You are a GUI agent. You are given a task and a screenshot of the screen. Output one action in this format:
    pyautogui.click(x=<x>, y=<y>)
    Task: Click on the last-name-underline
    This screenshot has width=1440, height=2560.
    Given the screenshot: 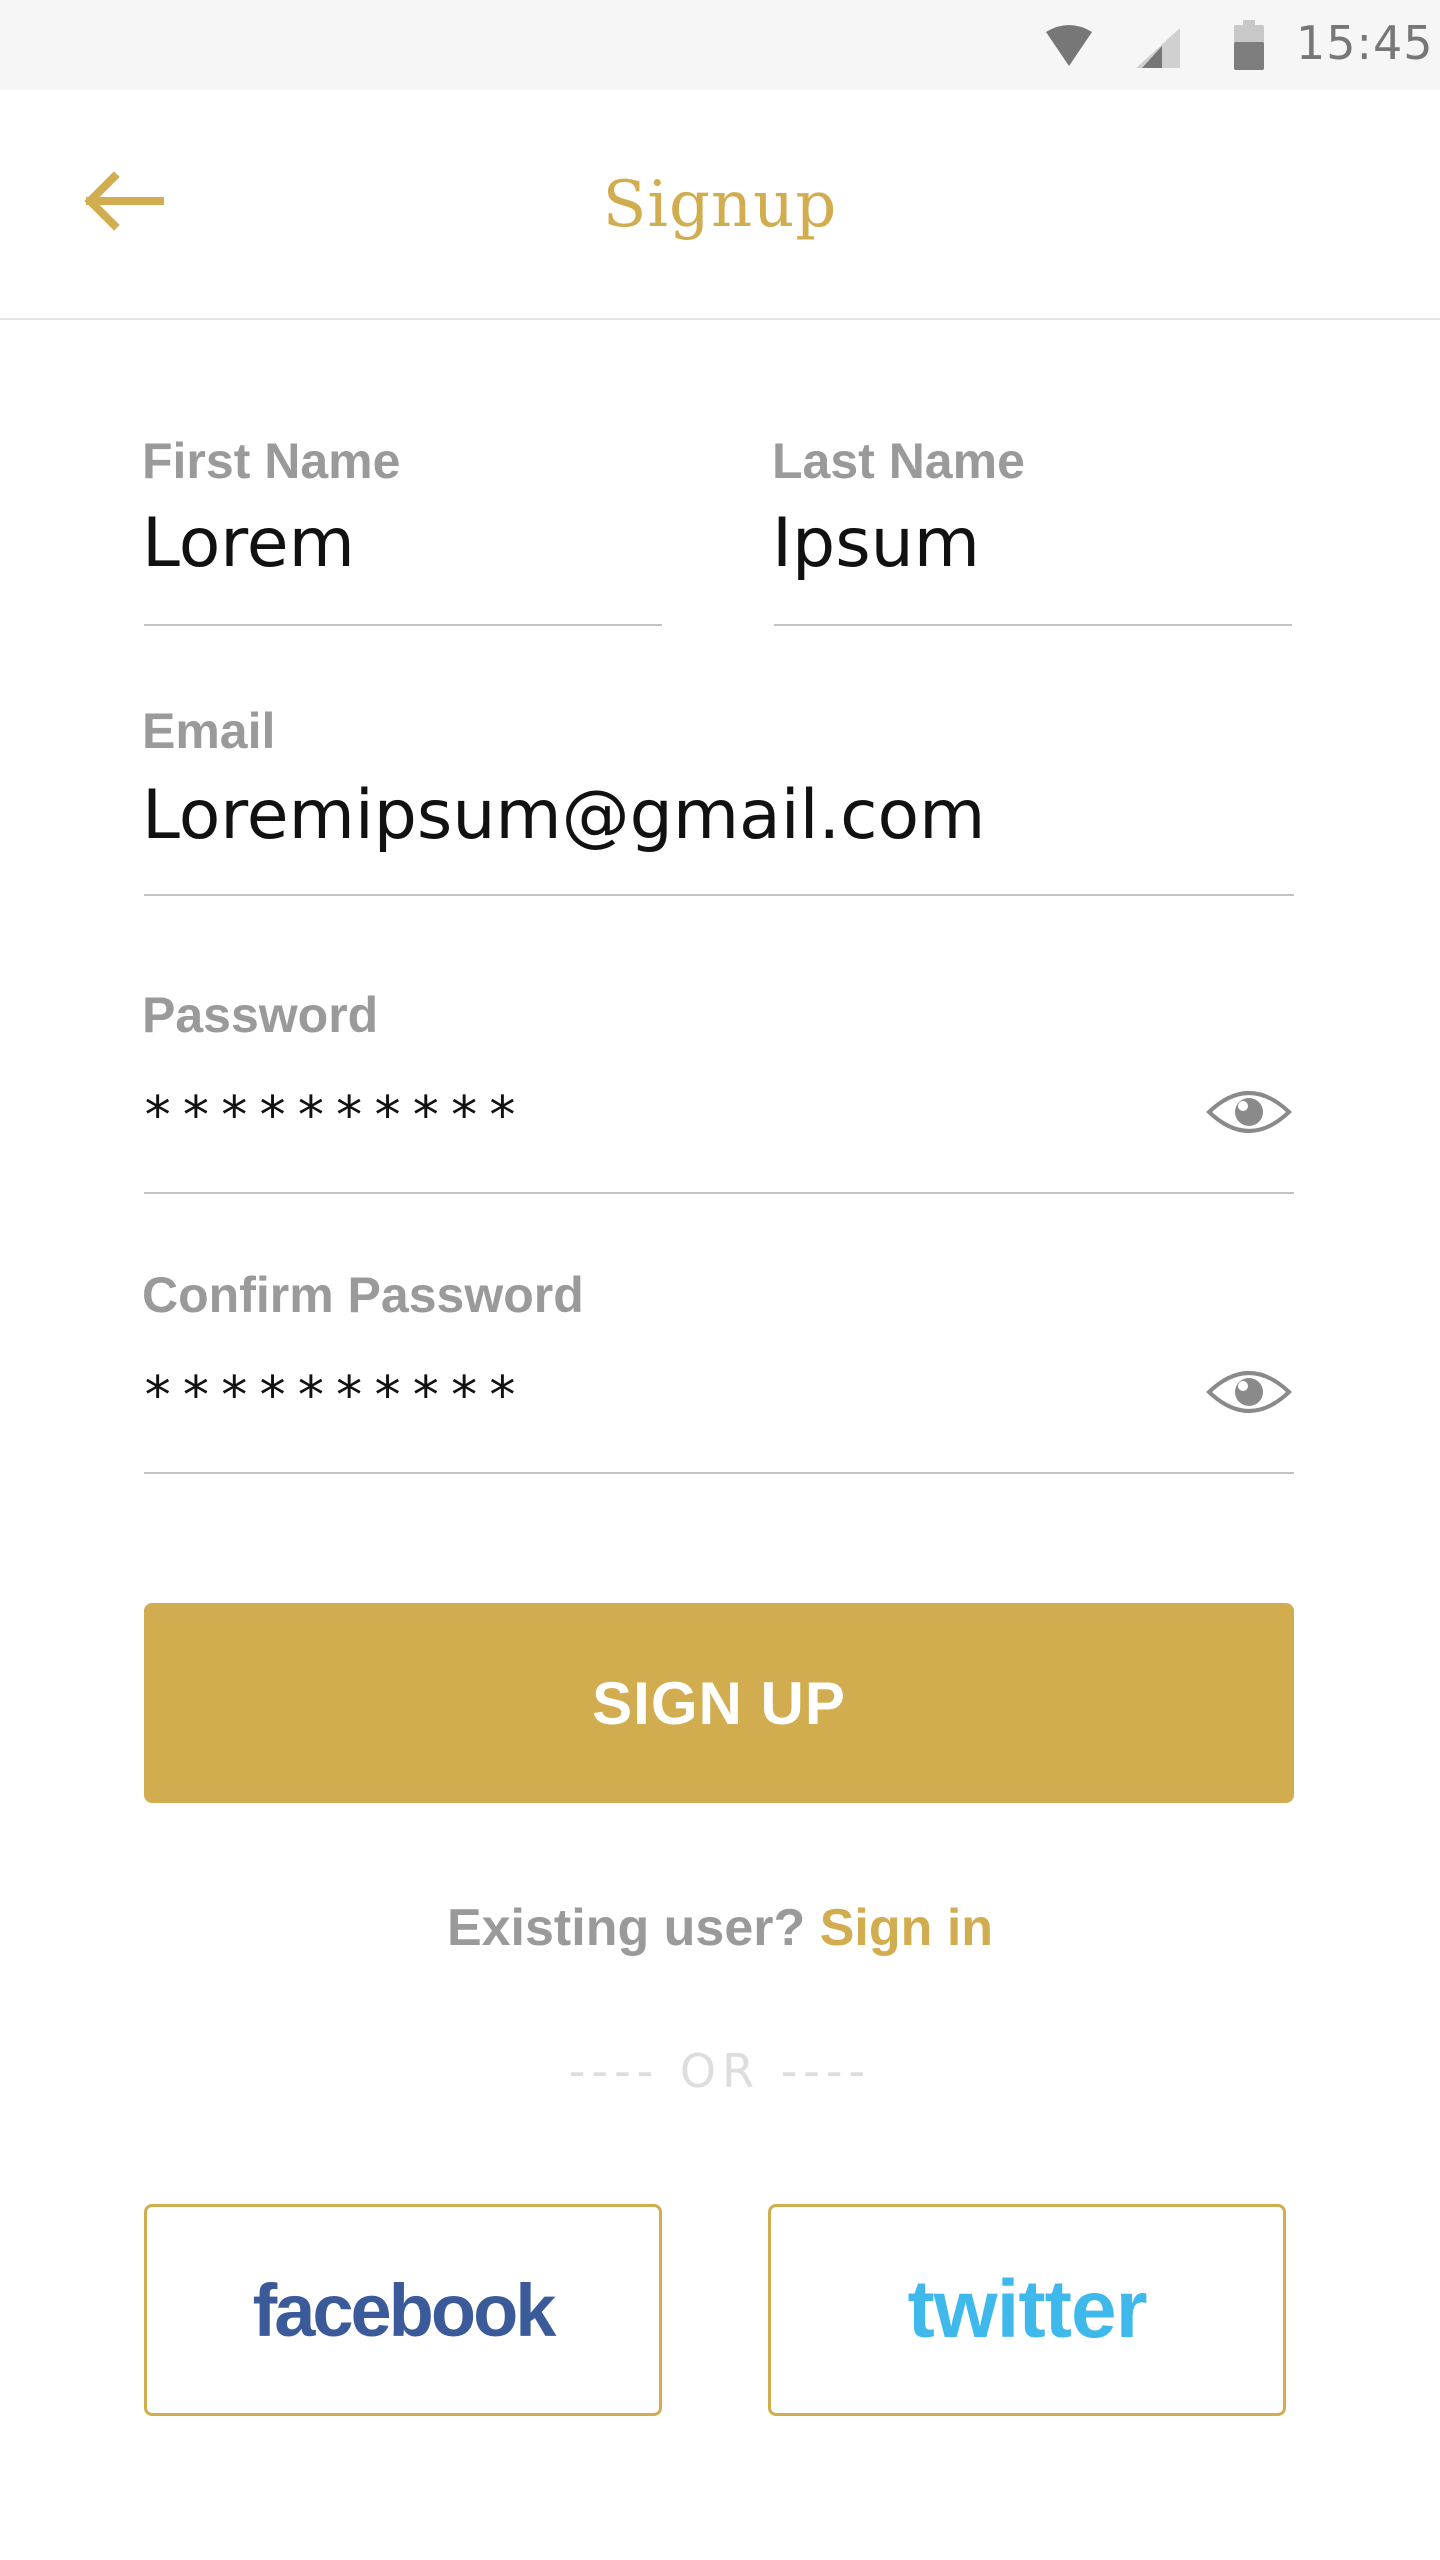 What is the action you would take?
    pyautogui.click(x=1033, y=625)
    